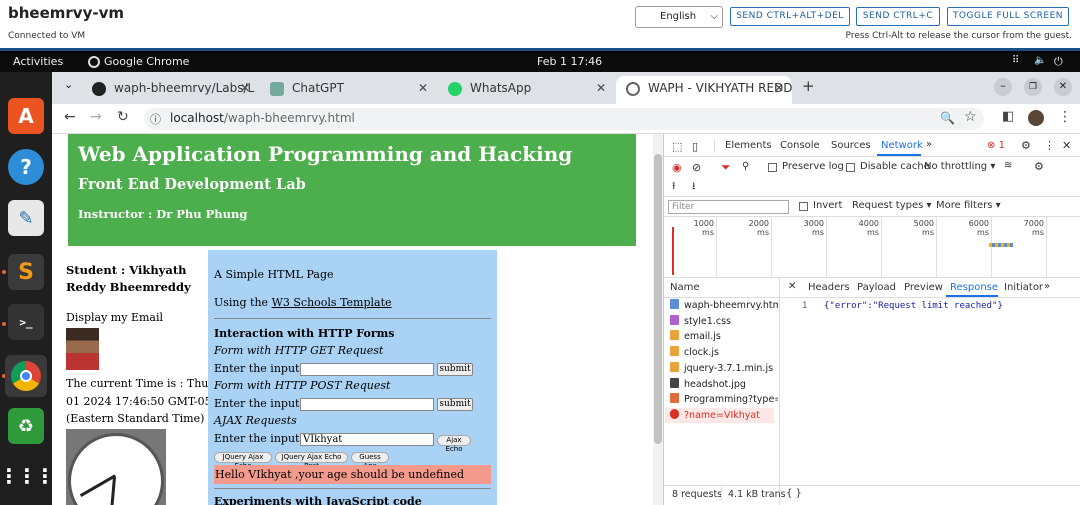  I want to click on get-input, so click(367, 369).